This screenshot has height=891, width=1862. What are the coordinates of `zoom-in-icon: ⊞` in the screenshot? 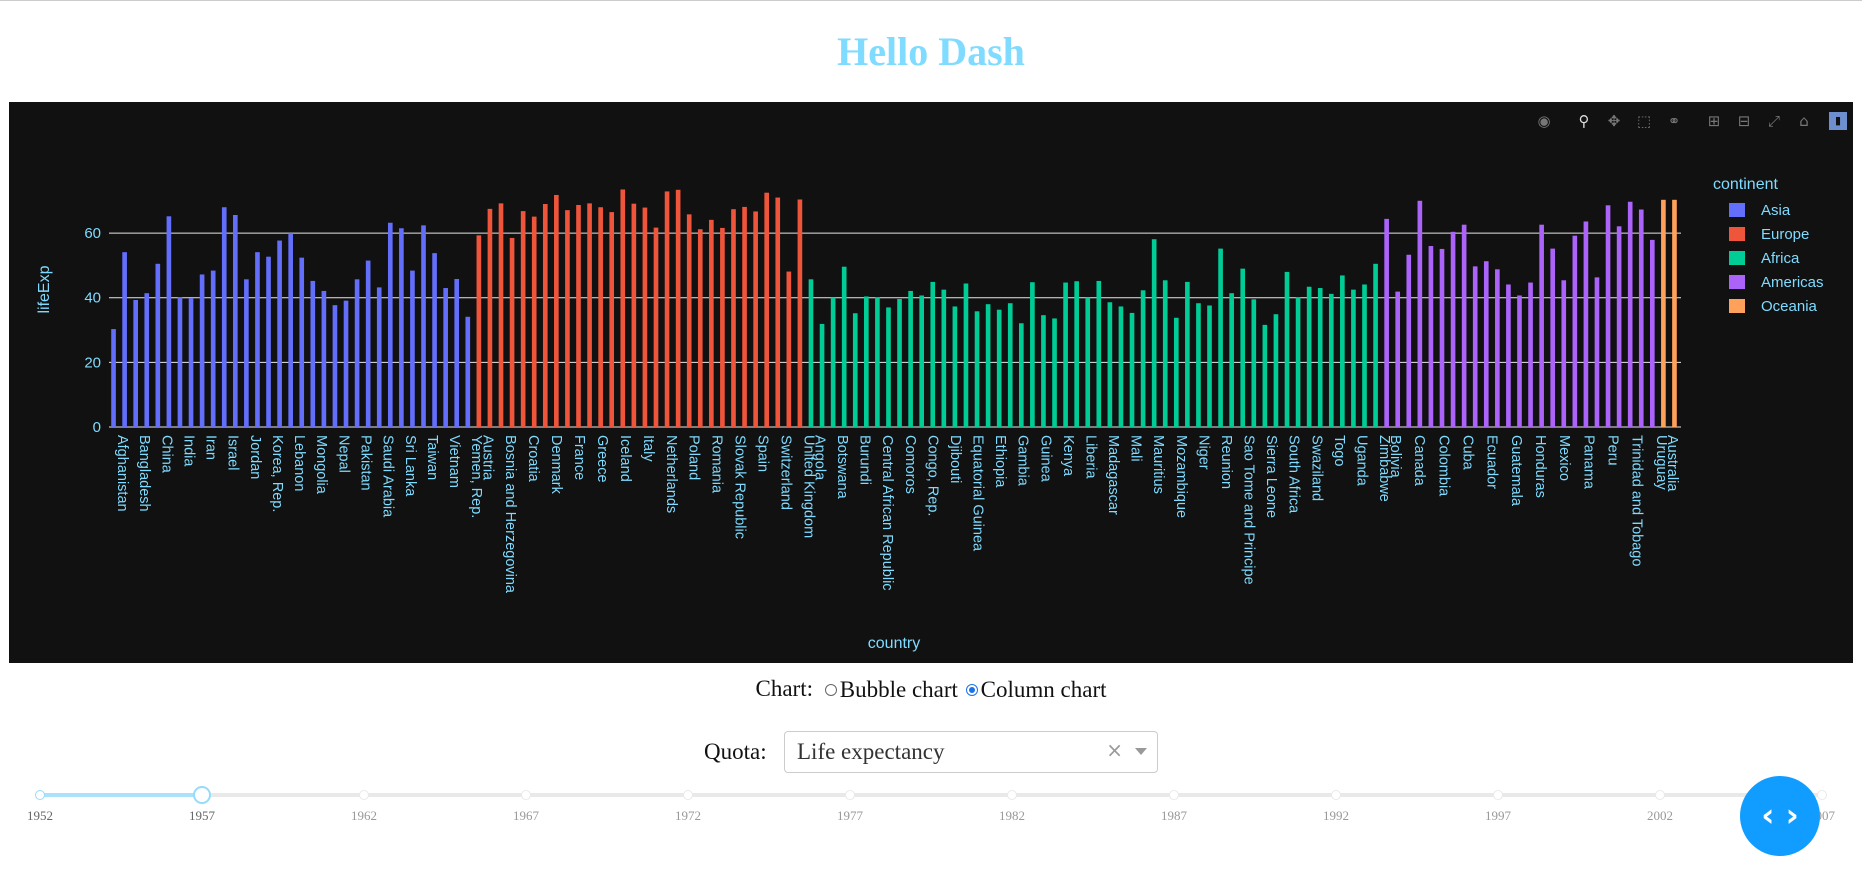 It's located at (1714, 121).